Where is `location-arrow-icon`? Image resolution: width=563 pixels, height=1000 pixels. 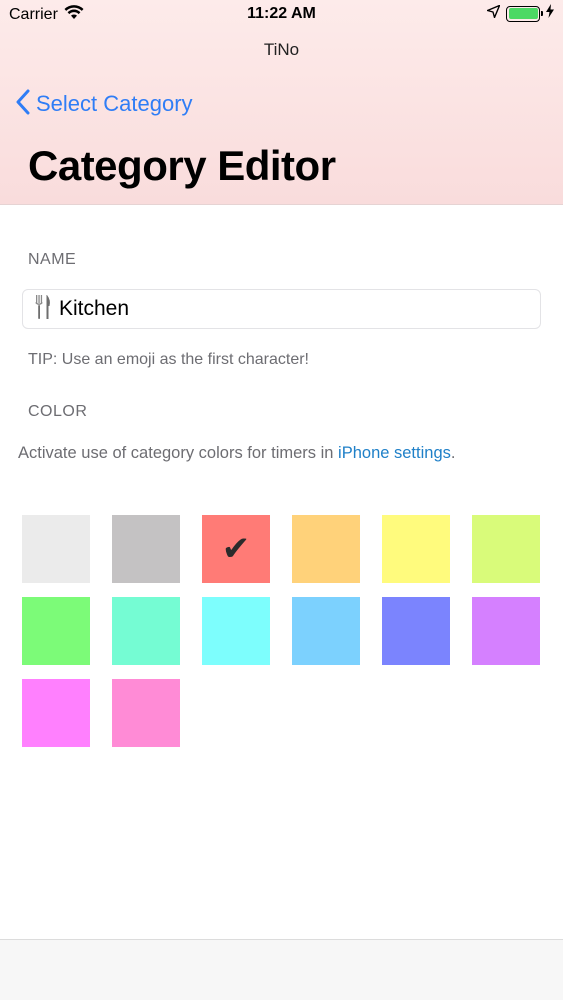 location-arrow-icon is located at coordinates (493, 13).